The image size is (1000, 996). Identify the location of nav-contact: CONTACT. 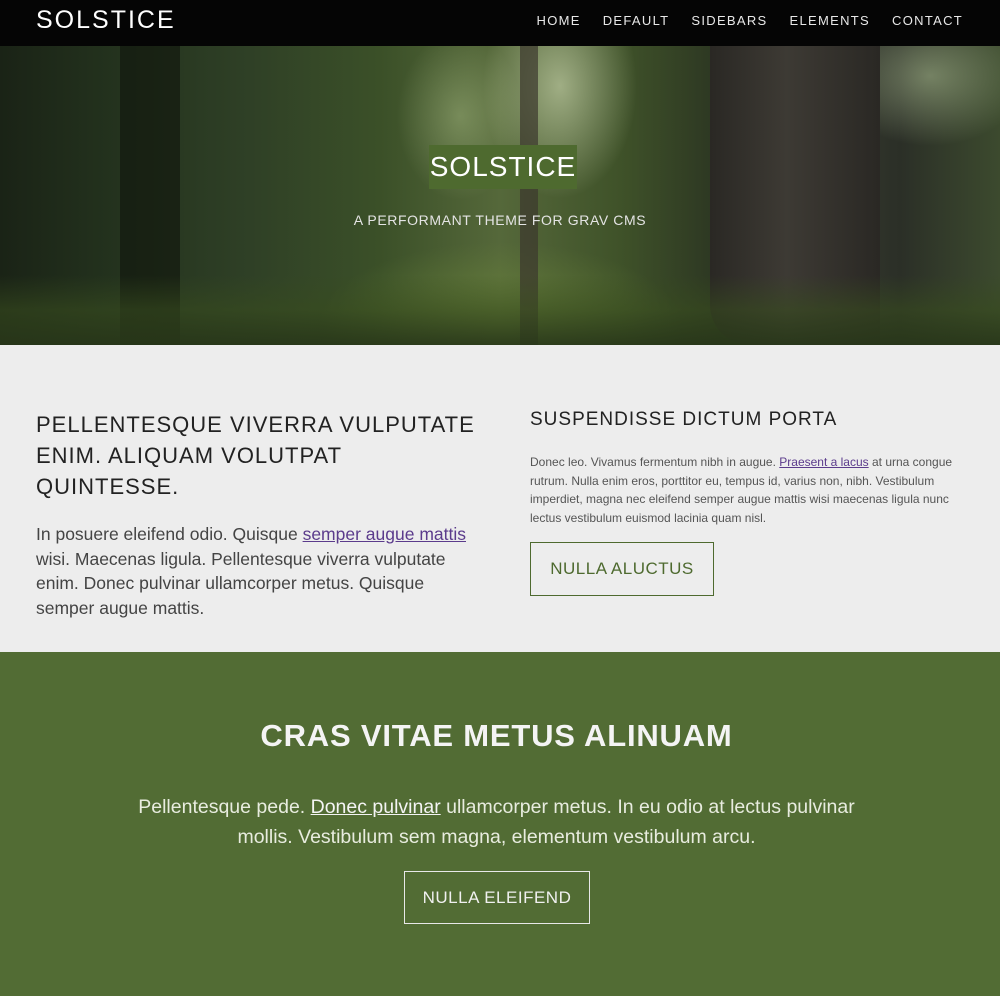
(927, 20).